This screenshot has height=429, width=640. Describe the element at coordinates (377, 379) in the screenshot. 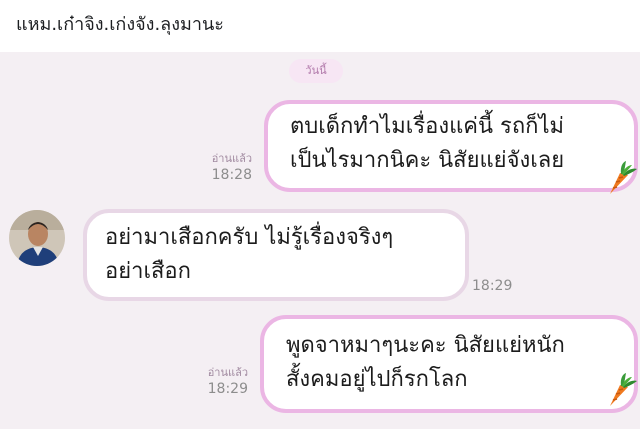

I see `message-line: สั้งคมอยู่ไปก็รกโลก` at that location.